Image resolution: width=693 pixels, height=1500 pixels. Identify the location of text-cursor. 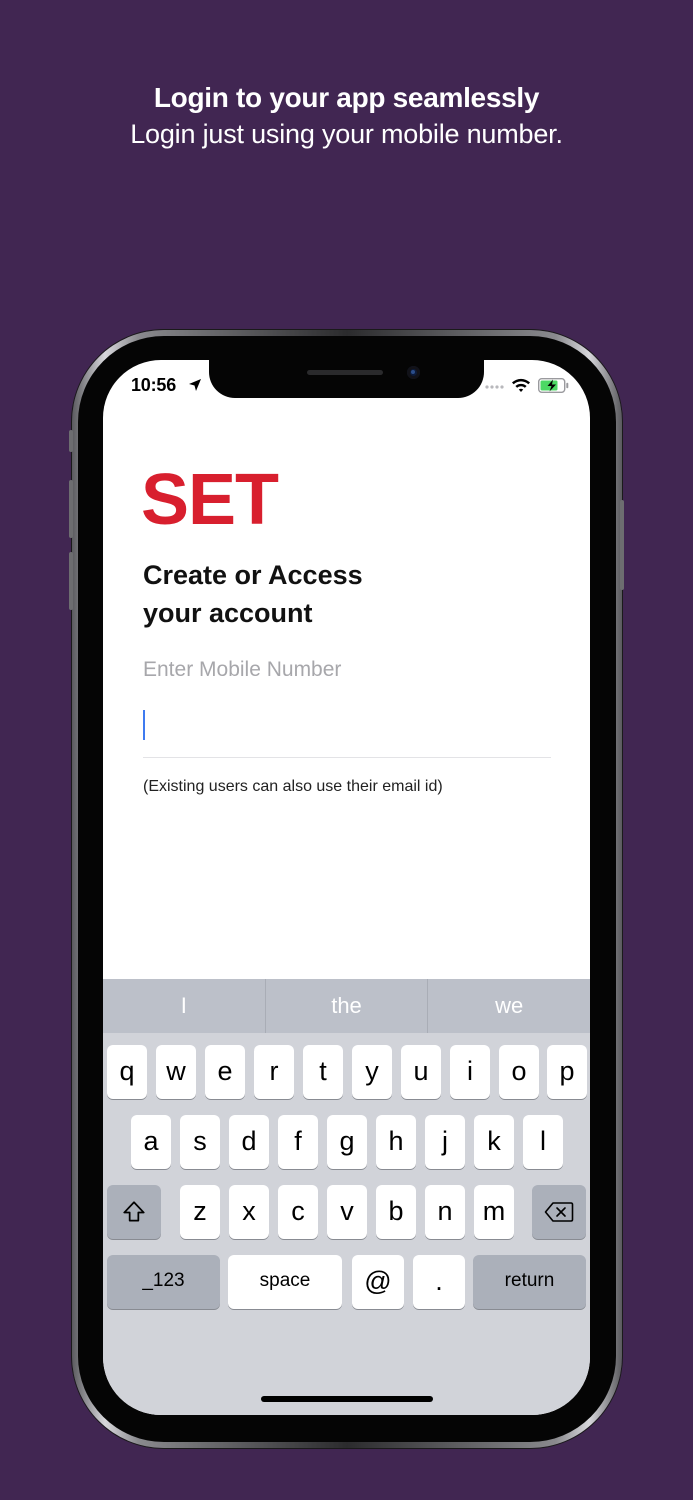
(144, 725).